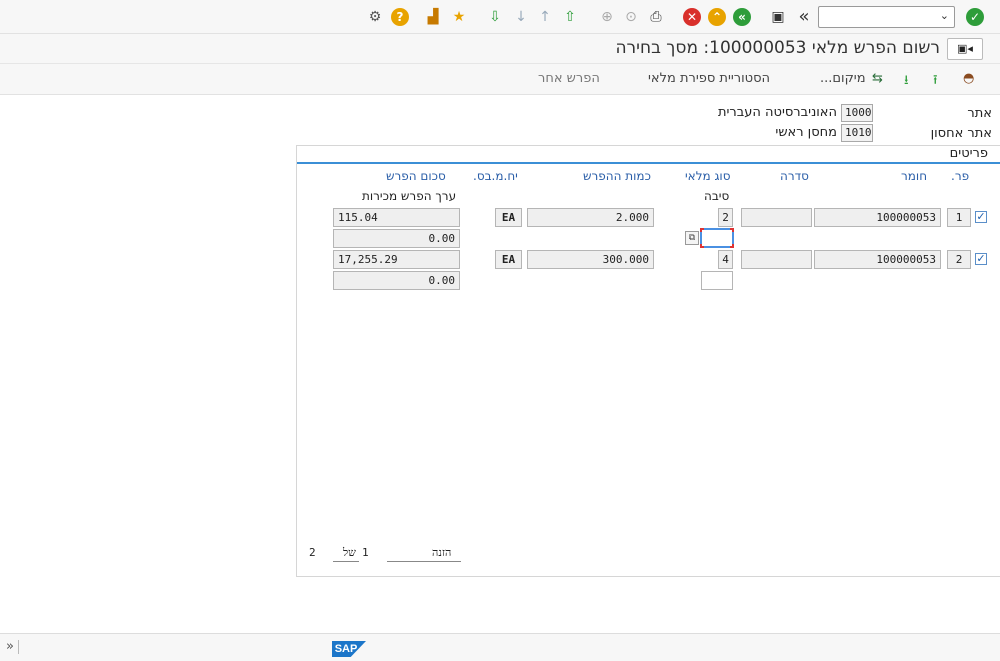 The width and height of the screenshot is (1000, 661). What do you see at coordinates (959, 259) in the screenshot?
I see `item-number-cell: 2` at bounding box center [959, 259].